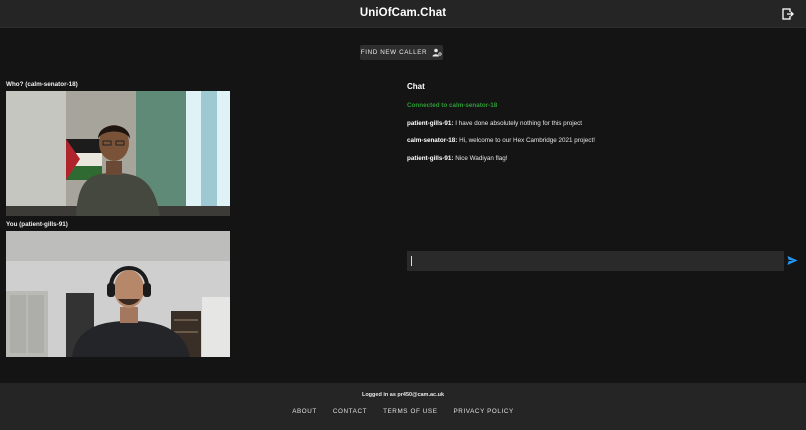  I want to click on app-header: UniOfCam.Chat, so click(403, 14).